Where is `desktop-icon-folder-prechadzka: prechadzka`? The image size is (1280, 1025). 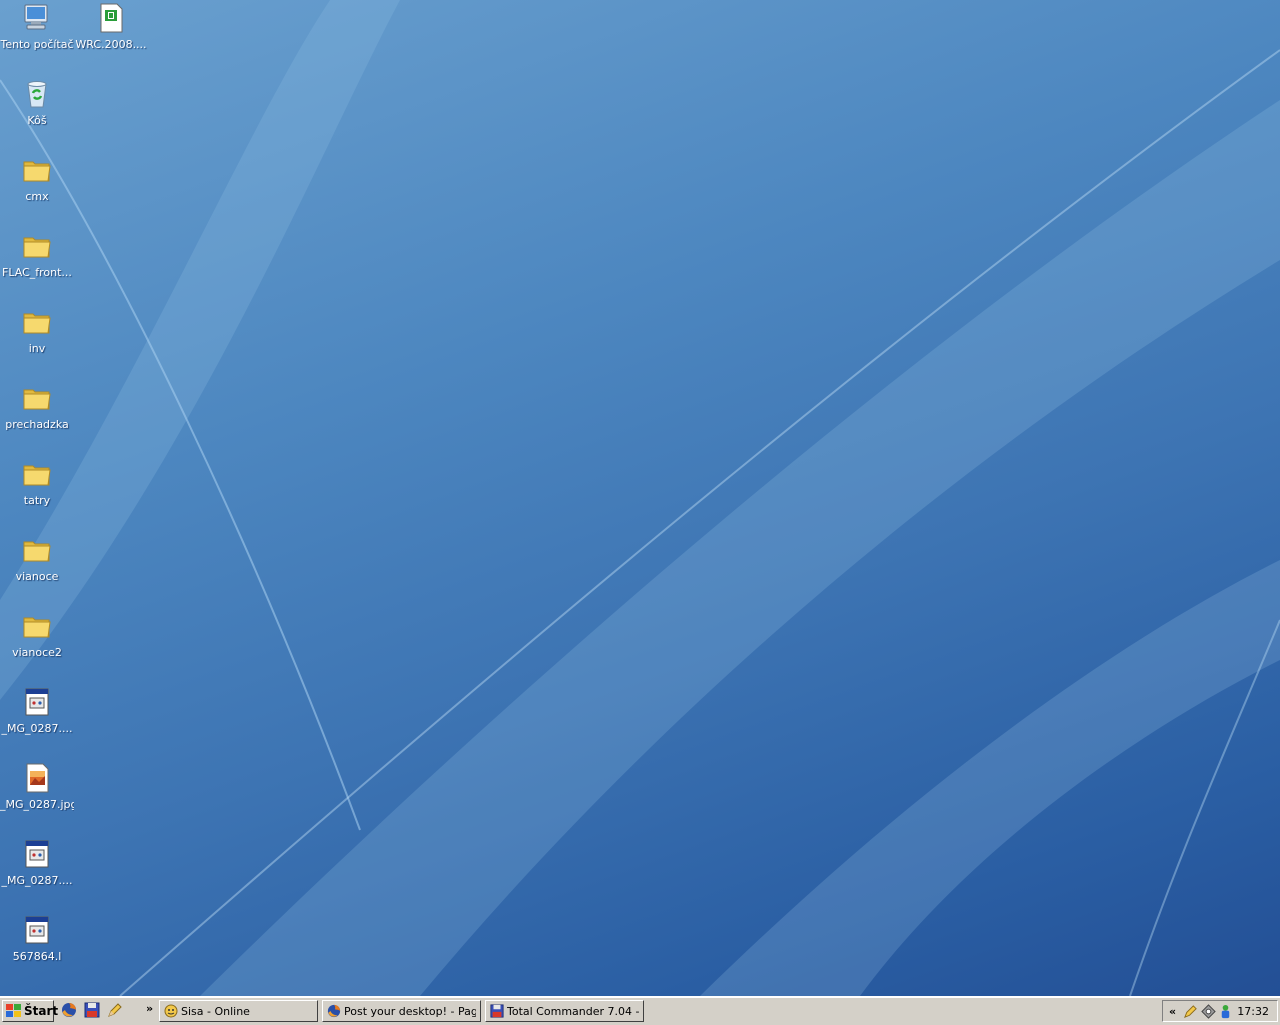 desktop-icon-folder-prechadzka: prechadzka is located at coordinates (37, 406).